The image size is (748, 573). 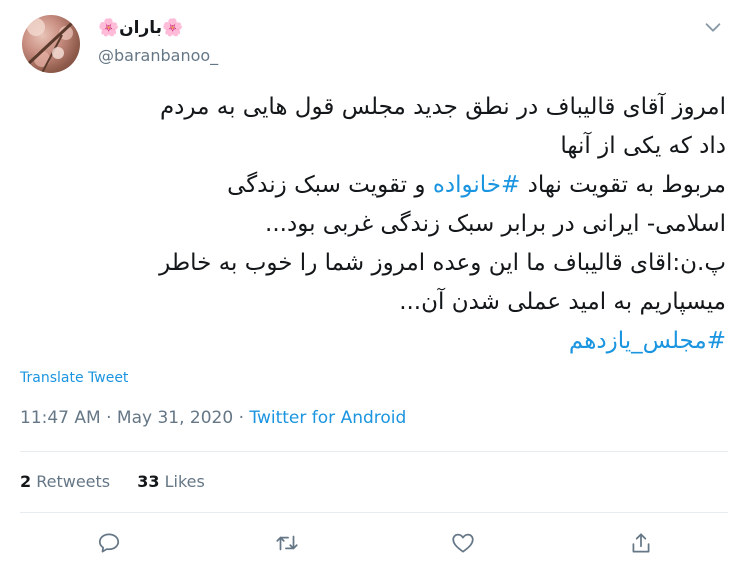 What do you see at coordinates (643, 146) in the screenshot?
I see `tweet-line-2: داد که یکی از آنها` at bounding box center [643, 146].